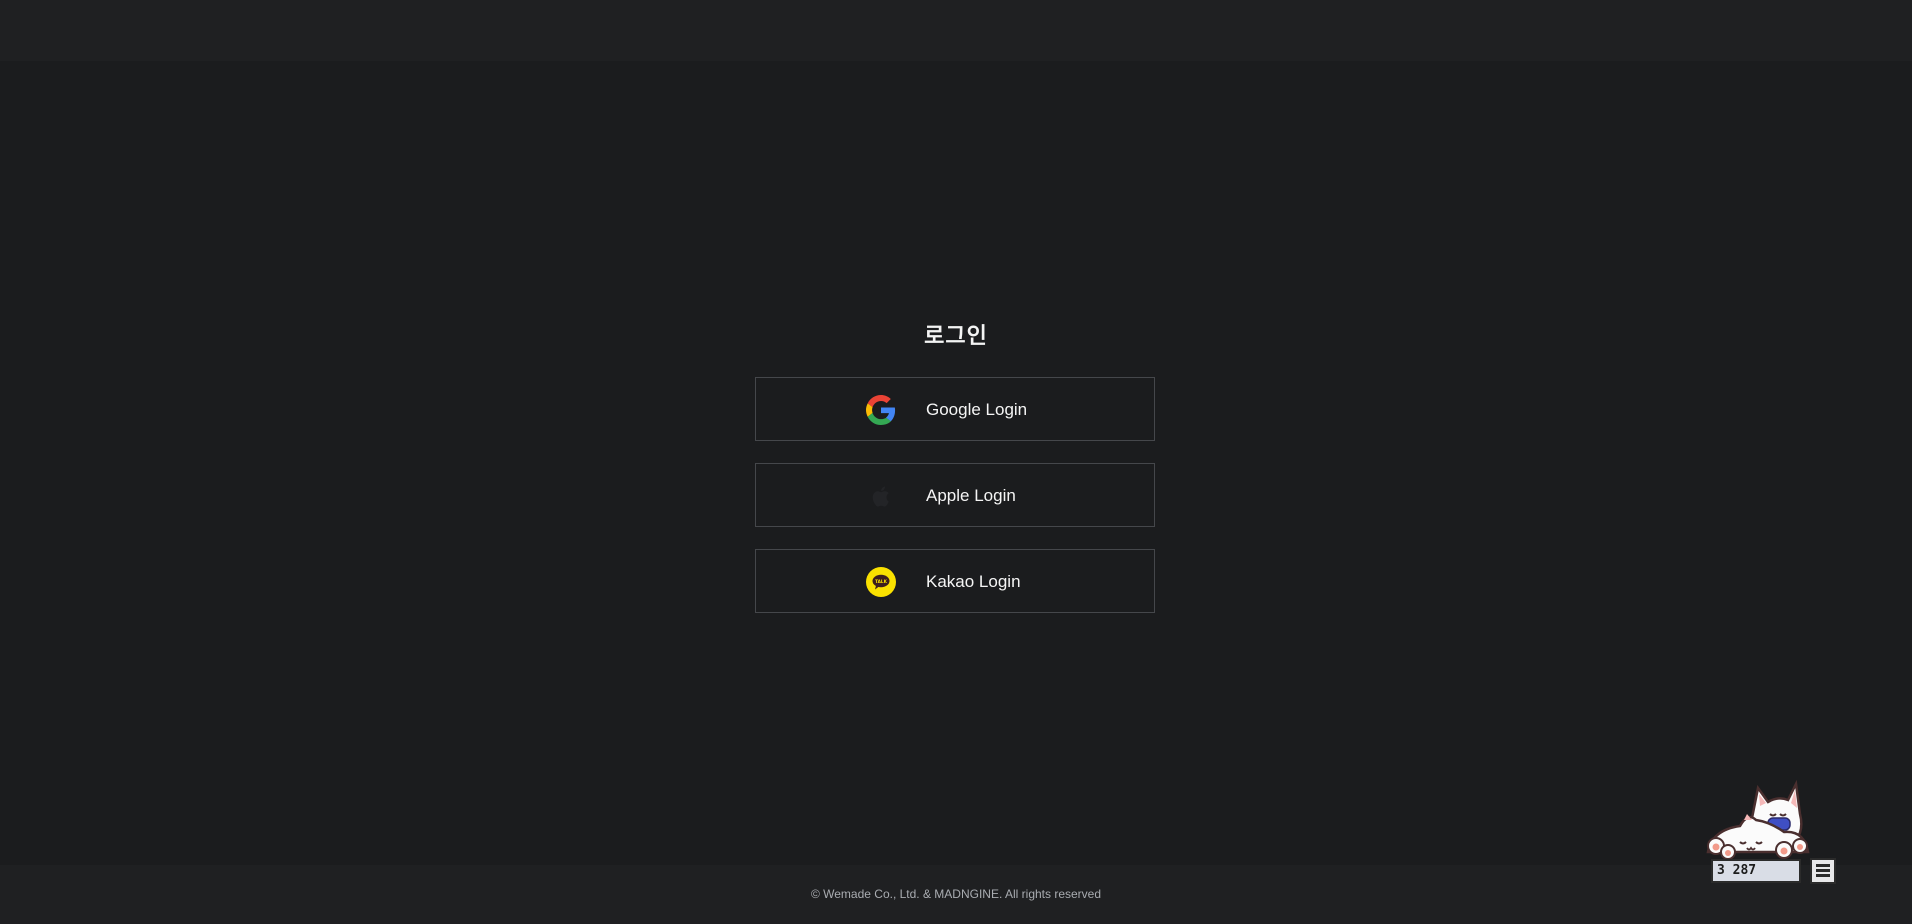 This screenshot has height=924, width=1912. What do you see at coordinates (956, 30) in the screenshot?
I see `top-bar` at bounding box center [956, 30].